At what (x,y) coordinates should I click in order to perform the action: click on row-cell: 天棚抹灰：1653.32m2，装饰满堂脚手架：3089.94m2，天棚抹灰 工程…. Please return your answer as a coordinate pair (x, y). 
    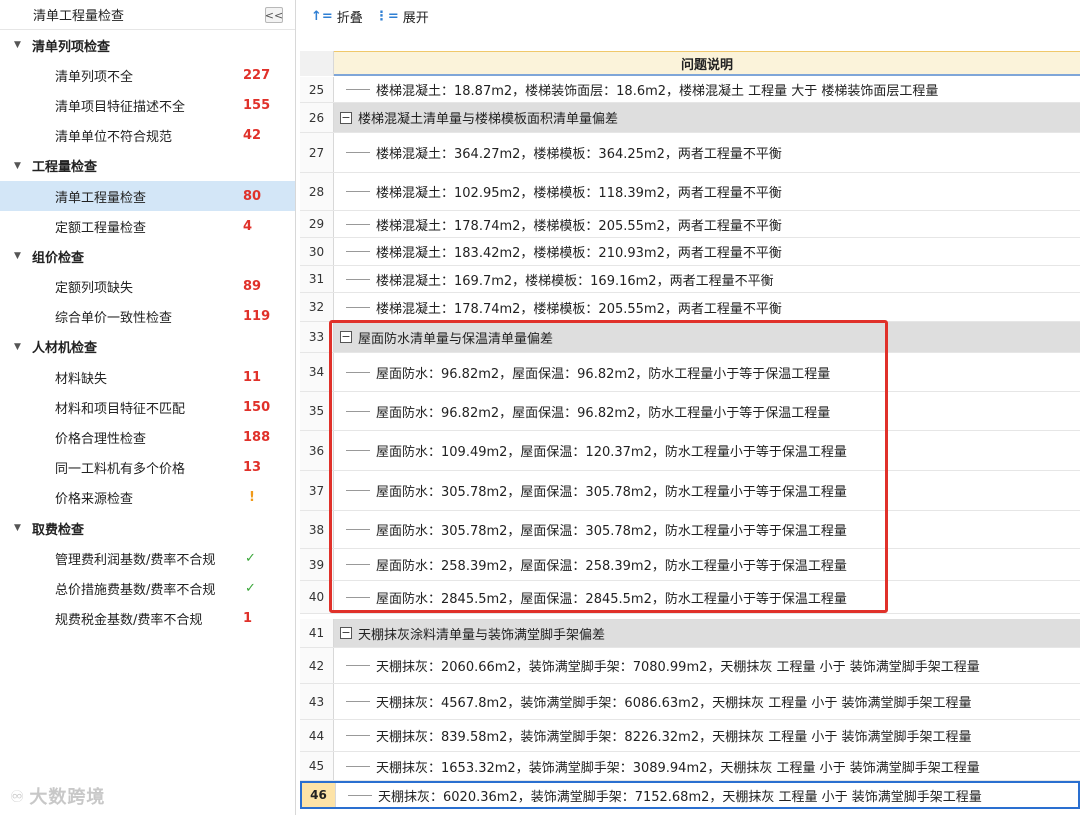
    Looking at the image, I should click on (707, 766).